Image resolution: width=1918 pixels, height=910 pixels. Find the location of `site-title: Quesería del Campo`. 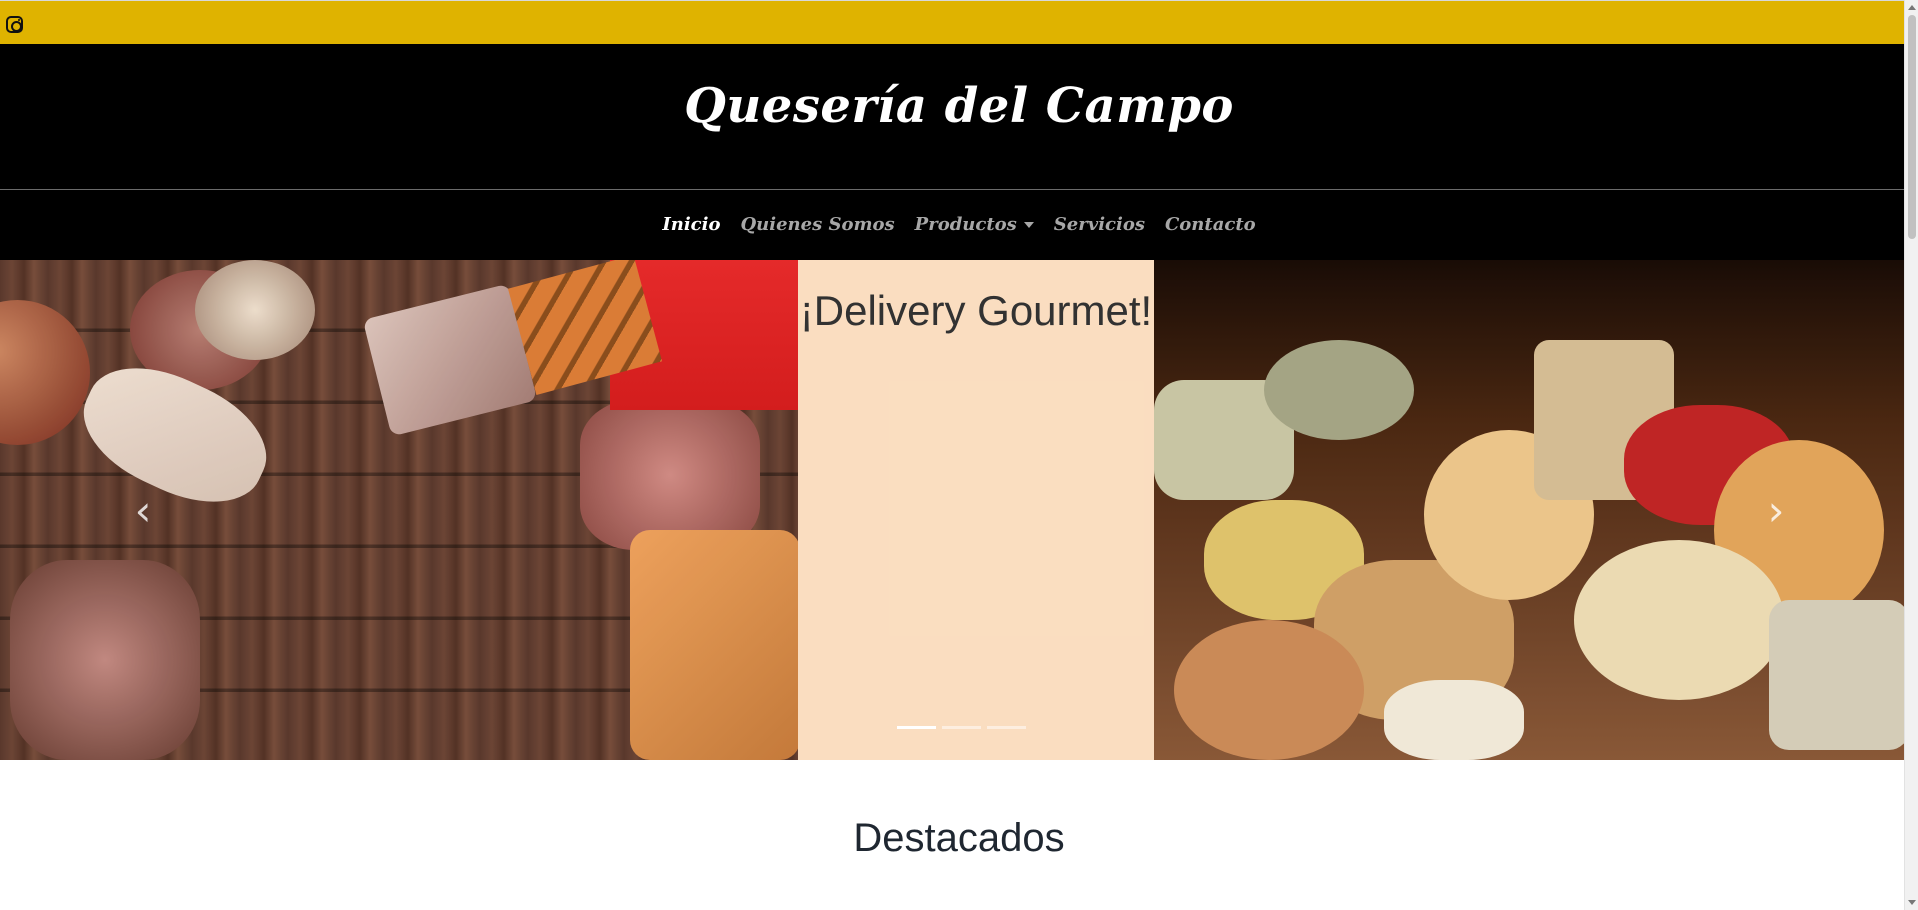

site-title: Quesería del Campo is located at coordinates (959, 106).